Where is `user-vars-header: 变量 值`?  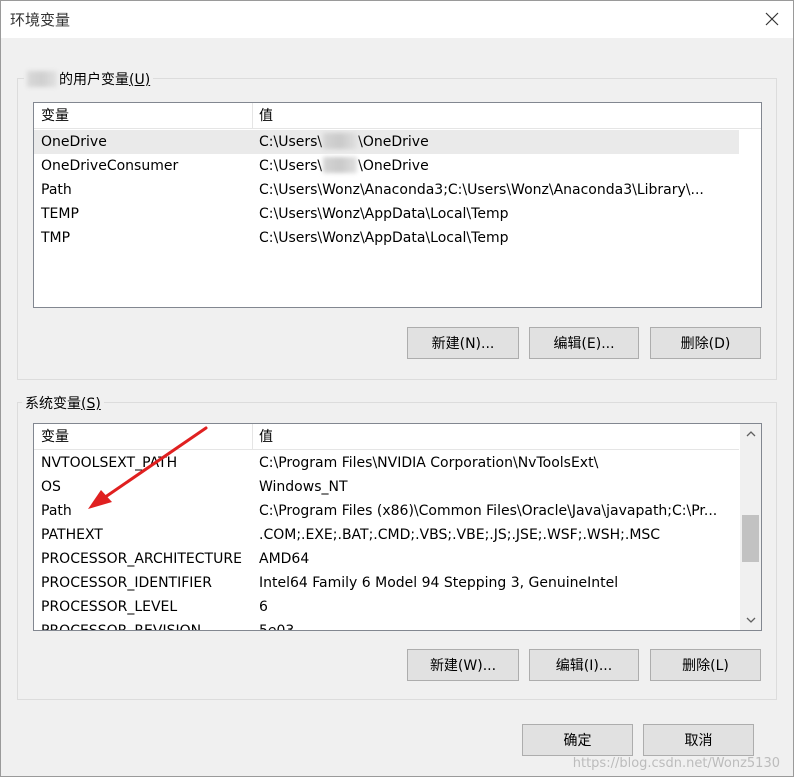
user-vars-header: 变量 值 is located at coordinates (397, 116).